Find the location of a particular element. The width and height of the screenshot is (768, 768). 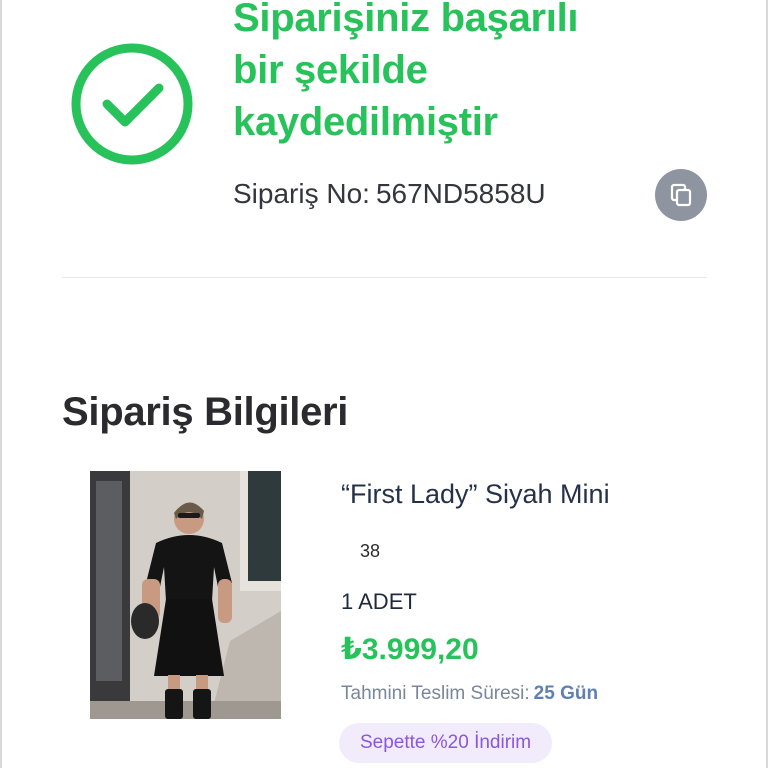

delivery-estimate: Tahmini Teslim Süresi: 25 Gün is located at coordinates (469, 694).